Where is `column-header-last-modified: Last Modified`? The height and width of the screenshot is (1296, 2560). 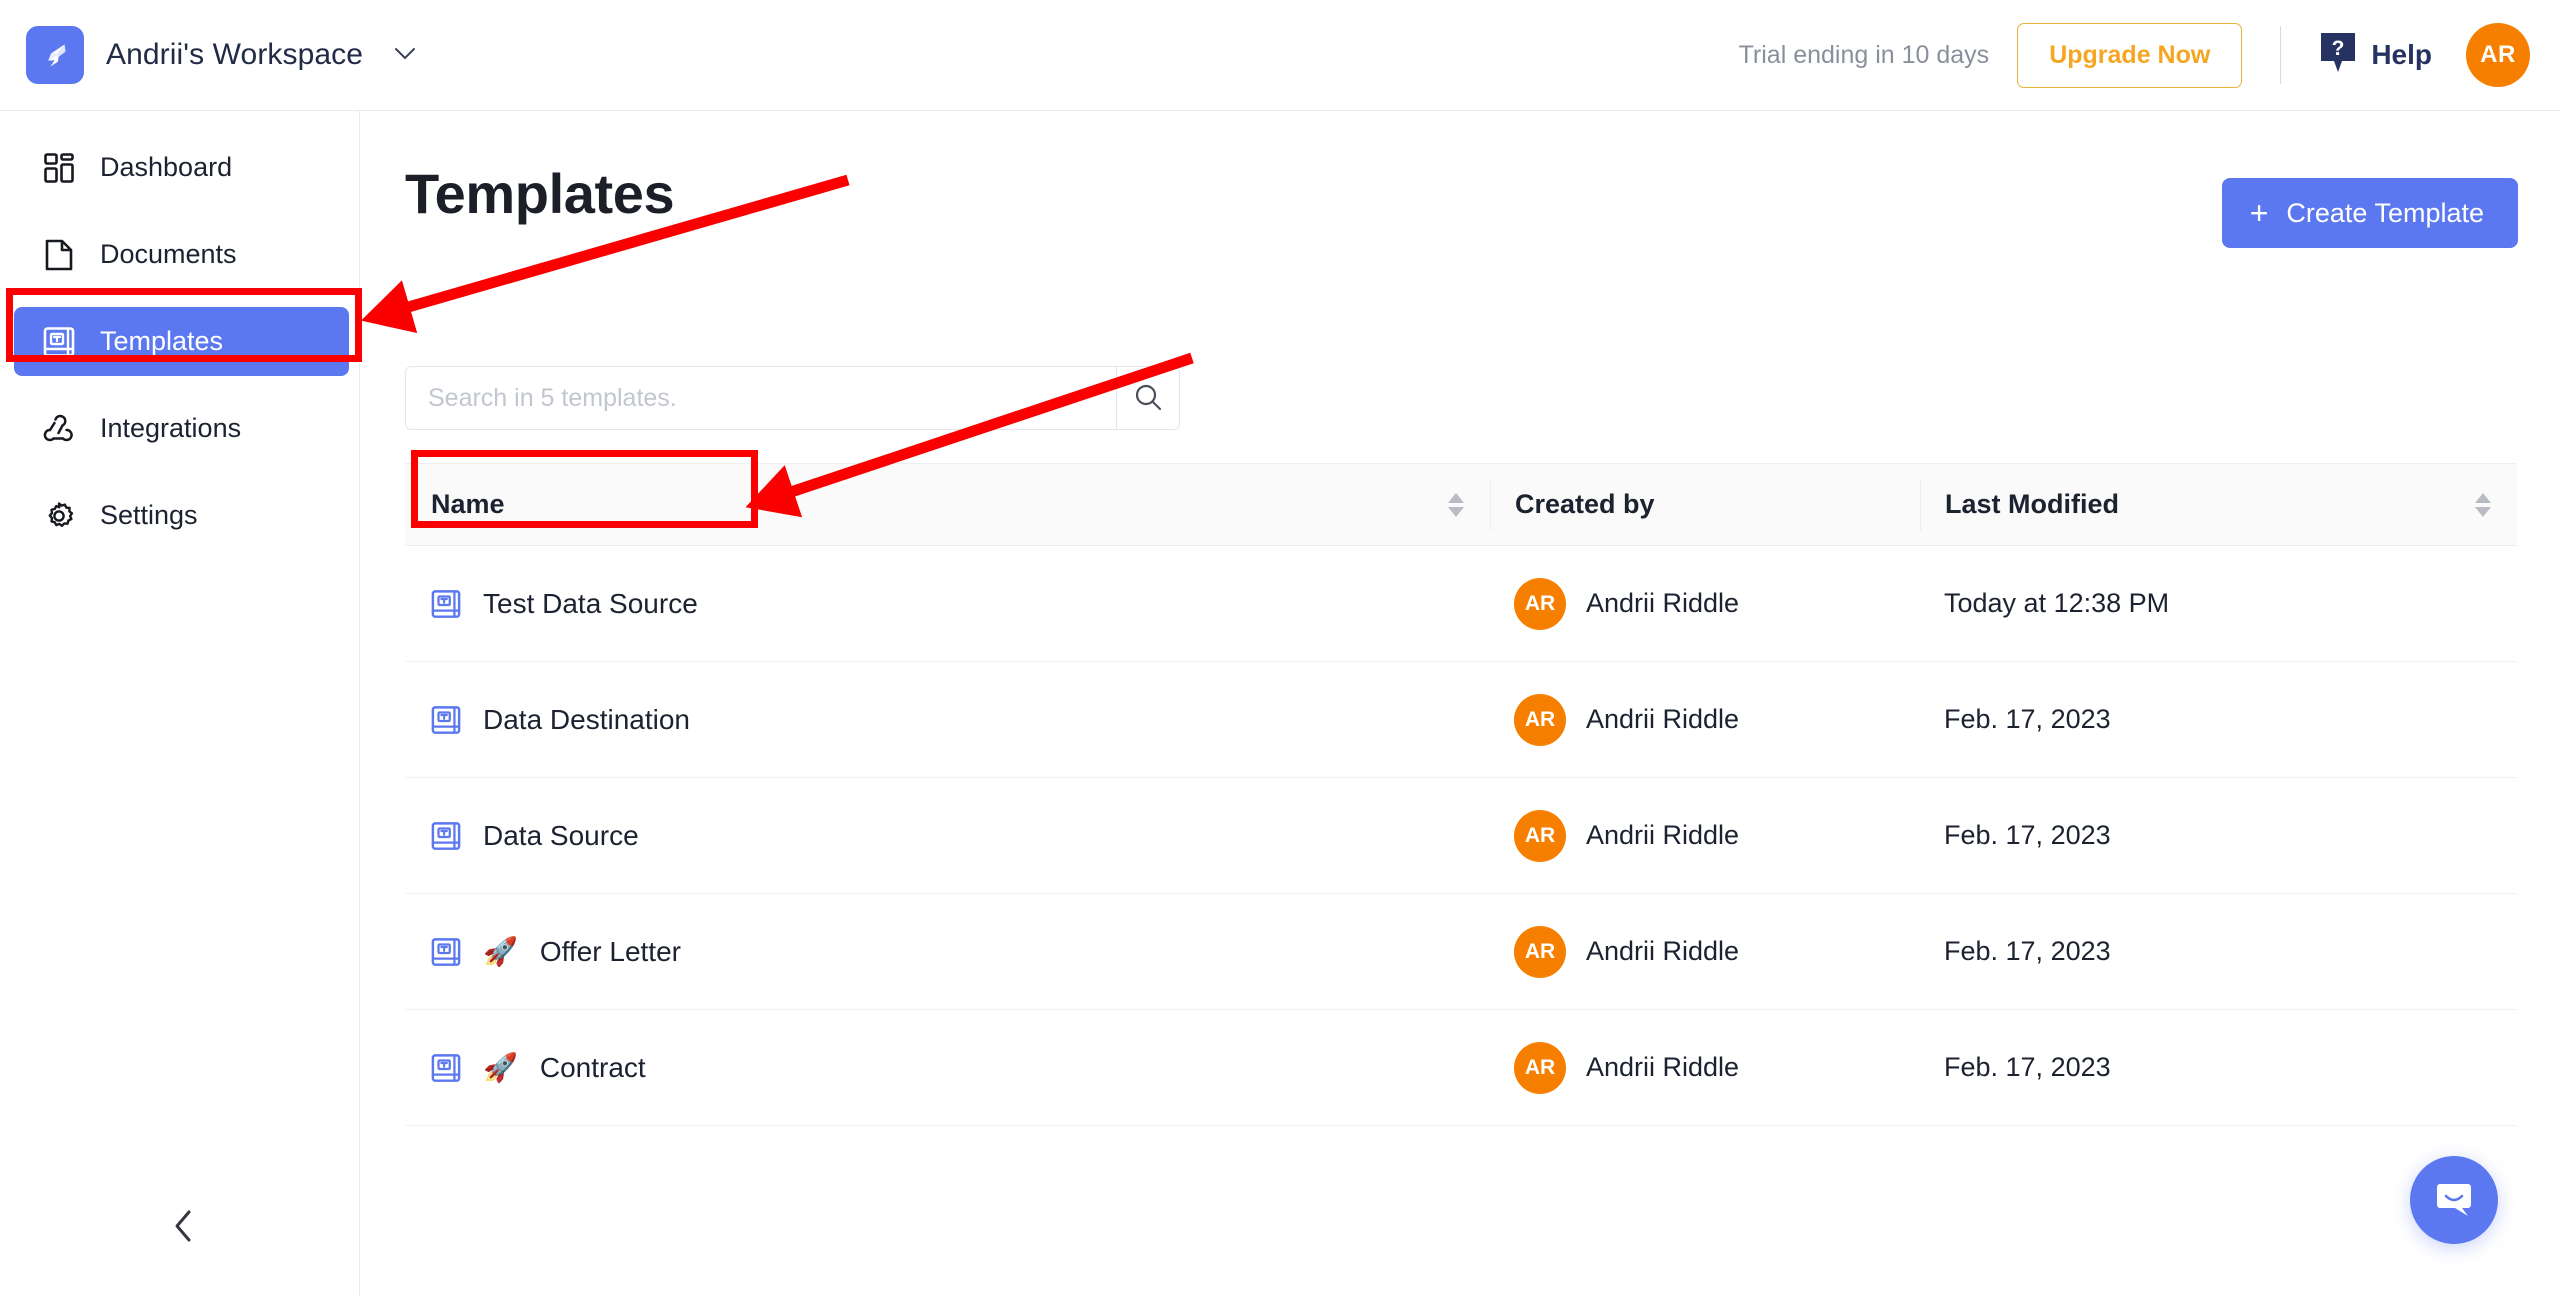 column-header-last-modified: Last Modified is located at coordinates (2218, 504).